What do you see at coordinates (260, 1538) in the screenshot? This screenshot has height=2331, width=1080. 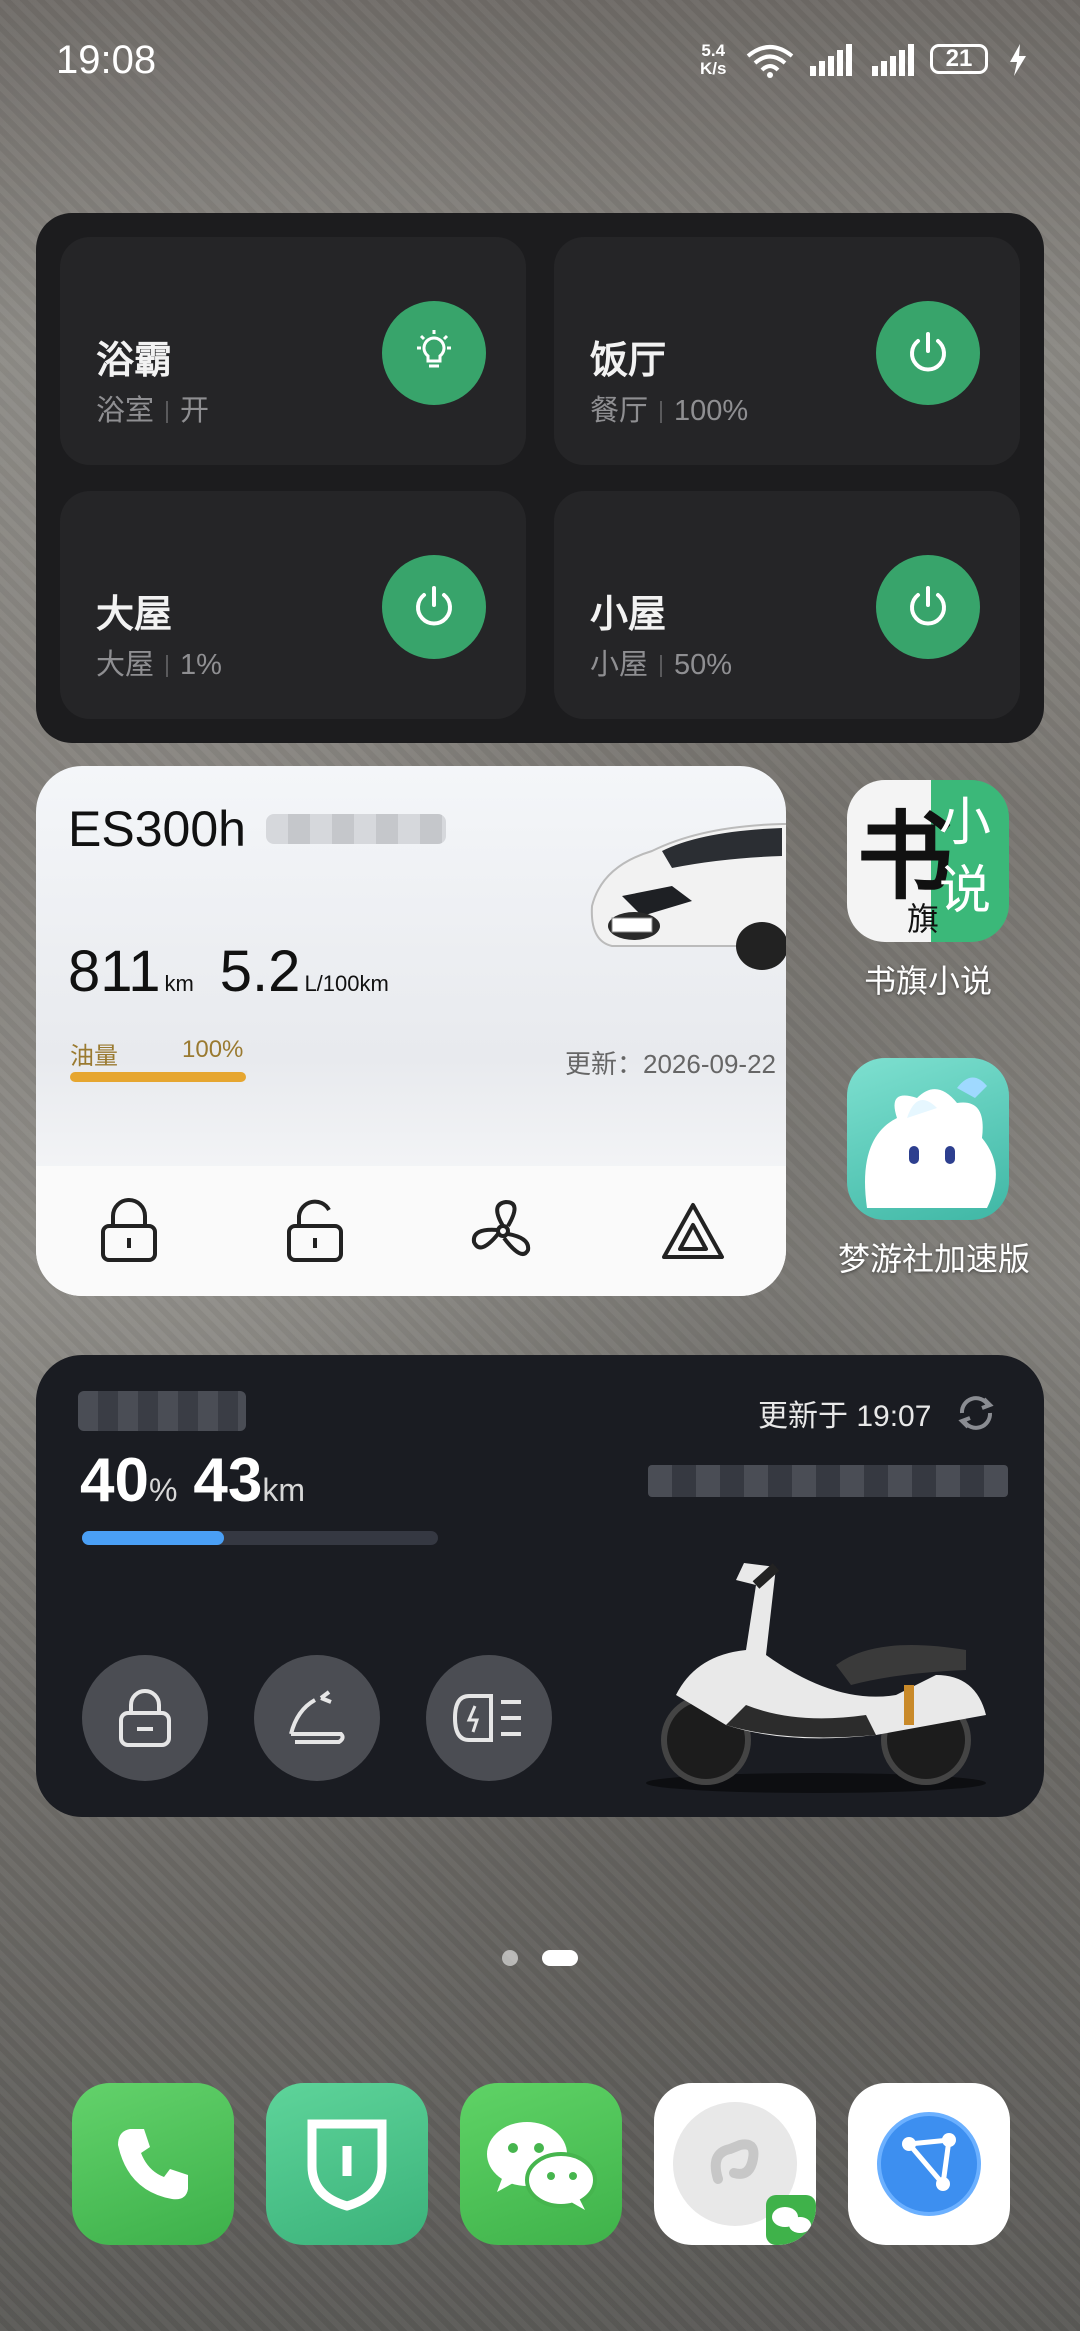 I see `scooter-battery-bar` at bounding box center [260, 1538].